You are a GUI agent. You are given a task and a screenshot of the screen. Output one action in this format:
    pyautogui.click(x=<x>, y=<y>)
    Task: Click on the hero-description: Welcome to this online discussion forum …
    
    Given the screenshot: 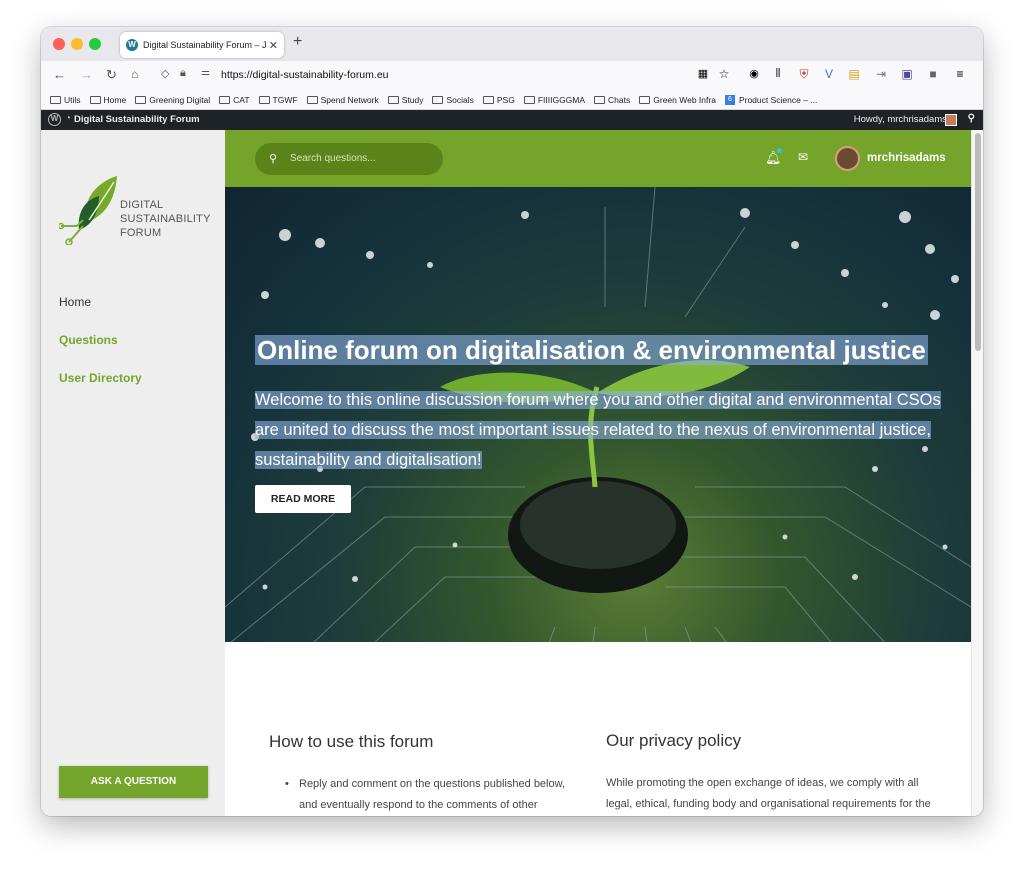 What is the action you would take?
    pyautogui.click(x=598, y=430)
    